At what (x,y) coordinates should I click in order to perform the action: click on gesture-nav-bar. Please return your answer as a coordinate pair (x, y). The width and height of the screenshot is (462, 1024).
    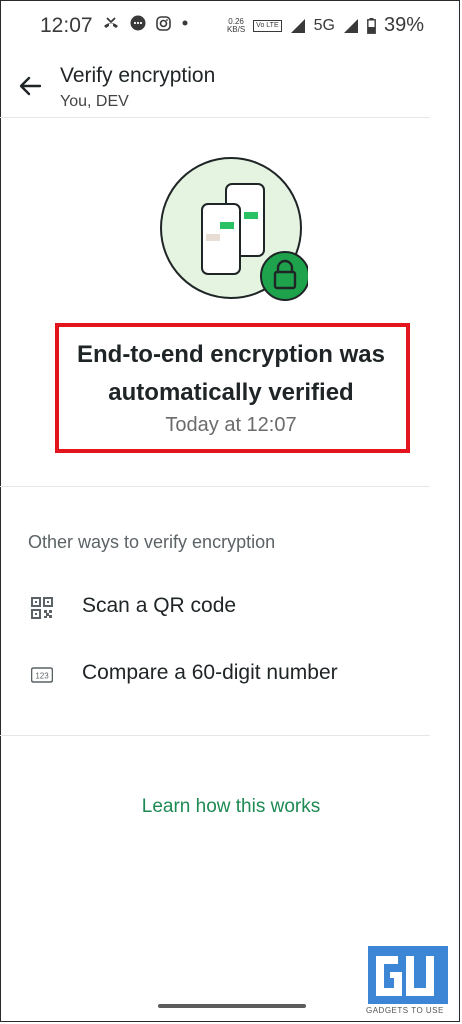
    Looking at the image, I should click on (232, 1006).